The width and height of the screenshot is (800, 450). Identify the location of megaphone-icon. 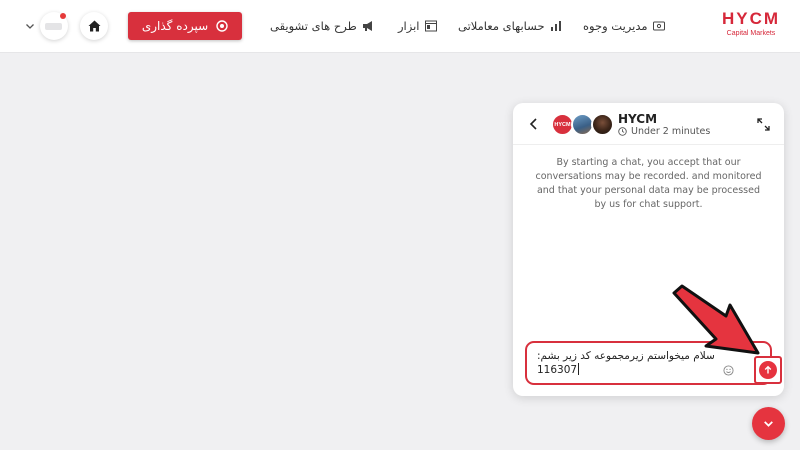
(367, 26).